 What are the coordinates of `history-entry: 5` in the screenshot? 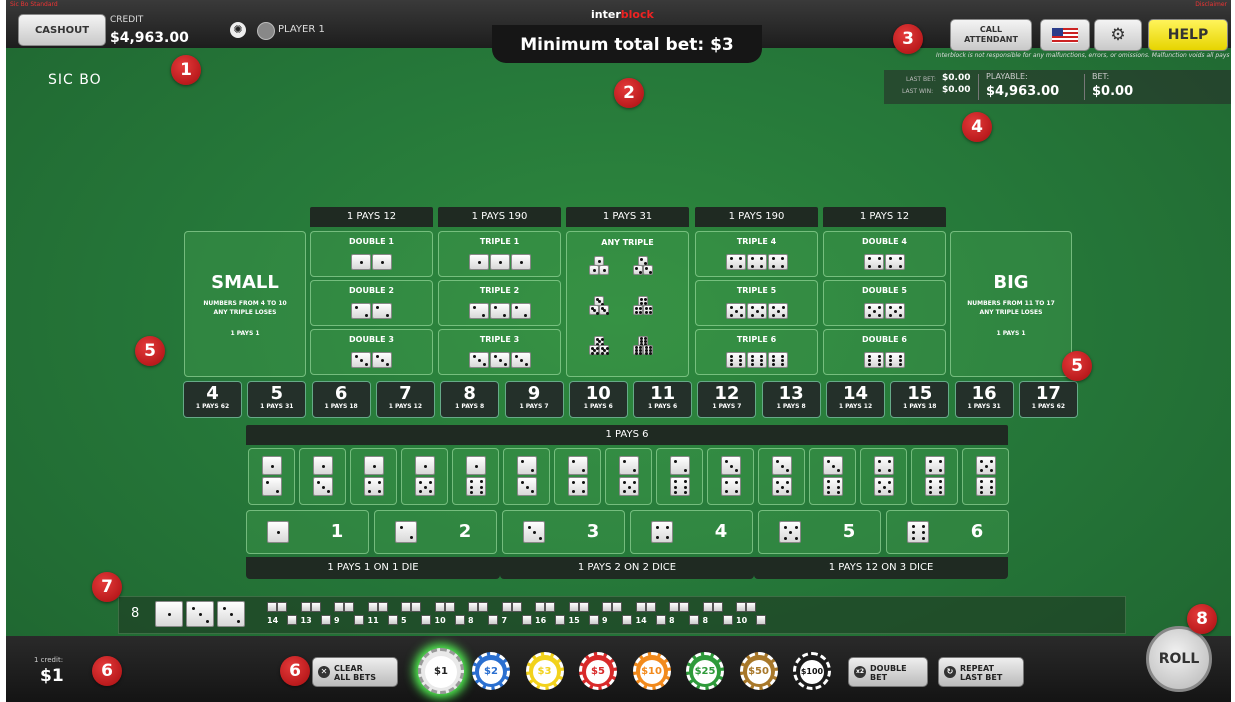 It's located at (417, 615).